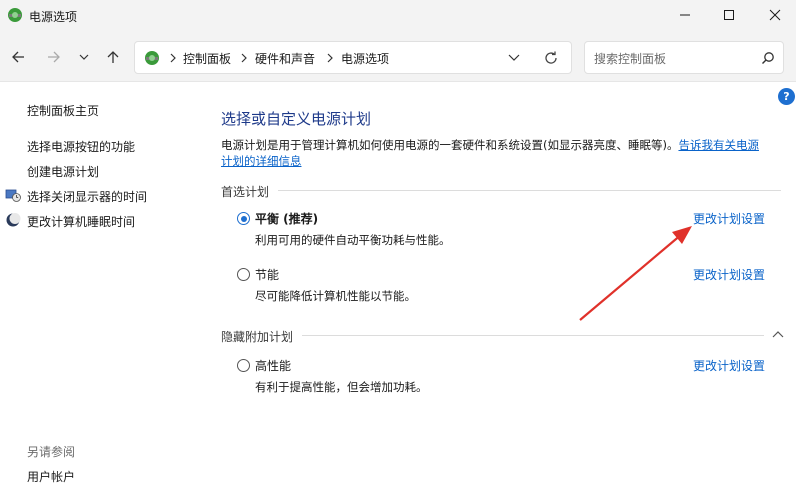  What do you see at coordinates (718, 145) in the screenshot?
I see `learn-more-link: 告诉我有关电源` at bounding box center [718, 145].